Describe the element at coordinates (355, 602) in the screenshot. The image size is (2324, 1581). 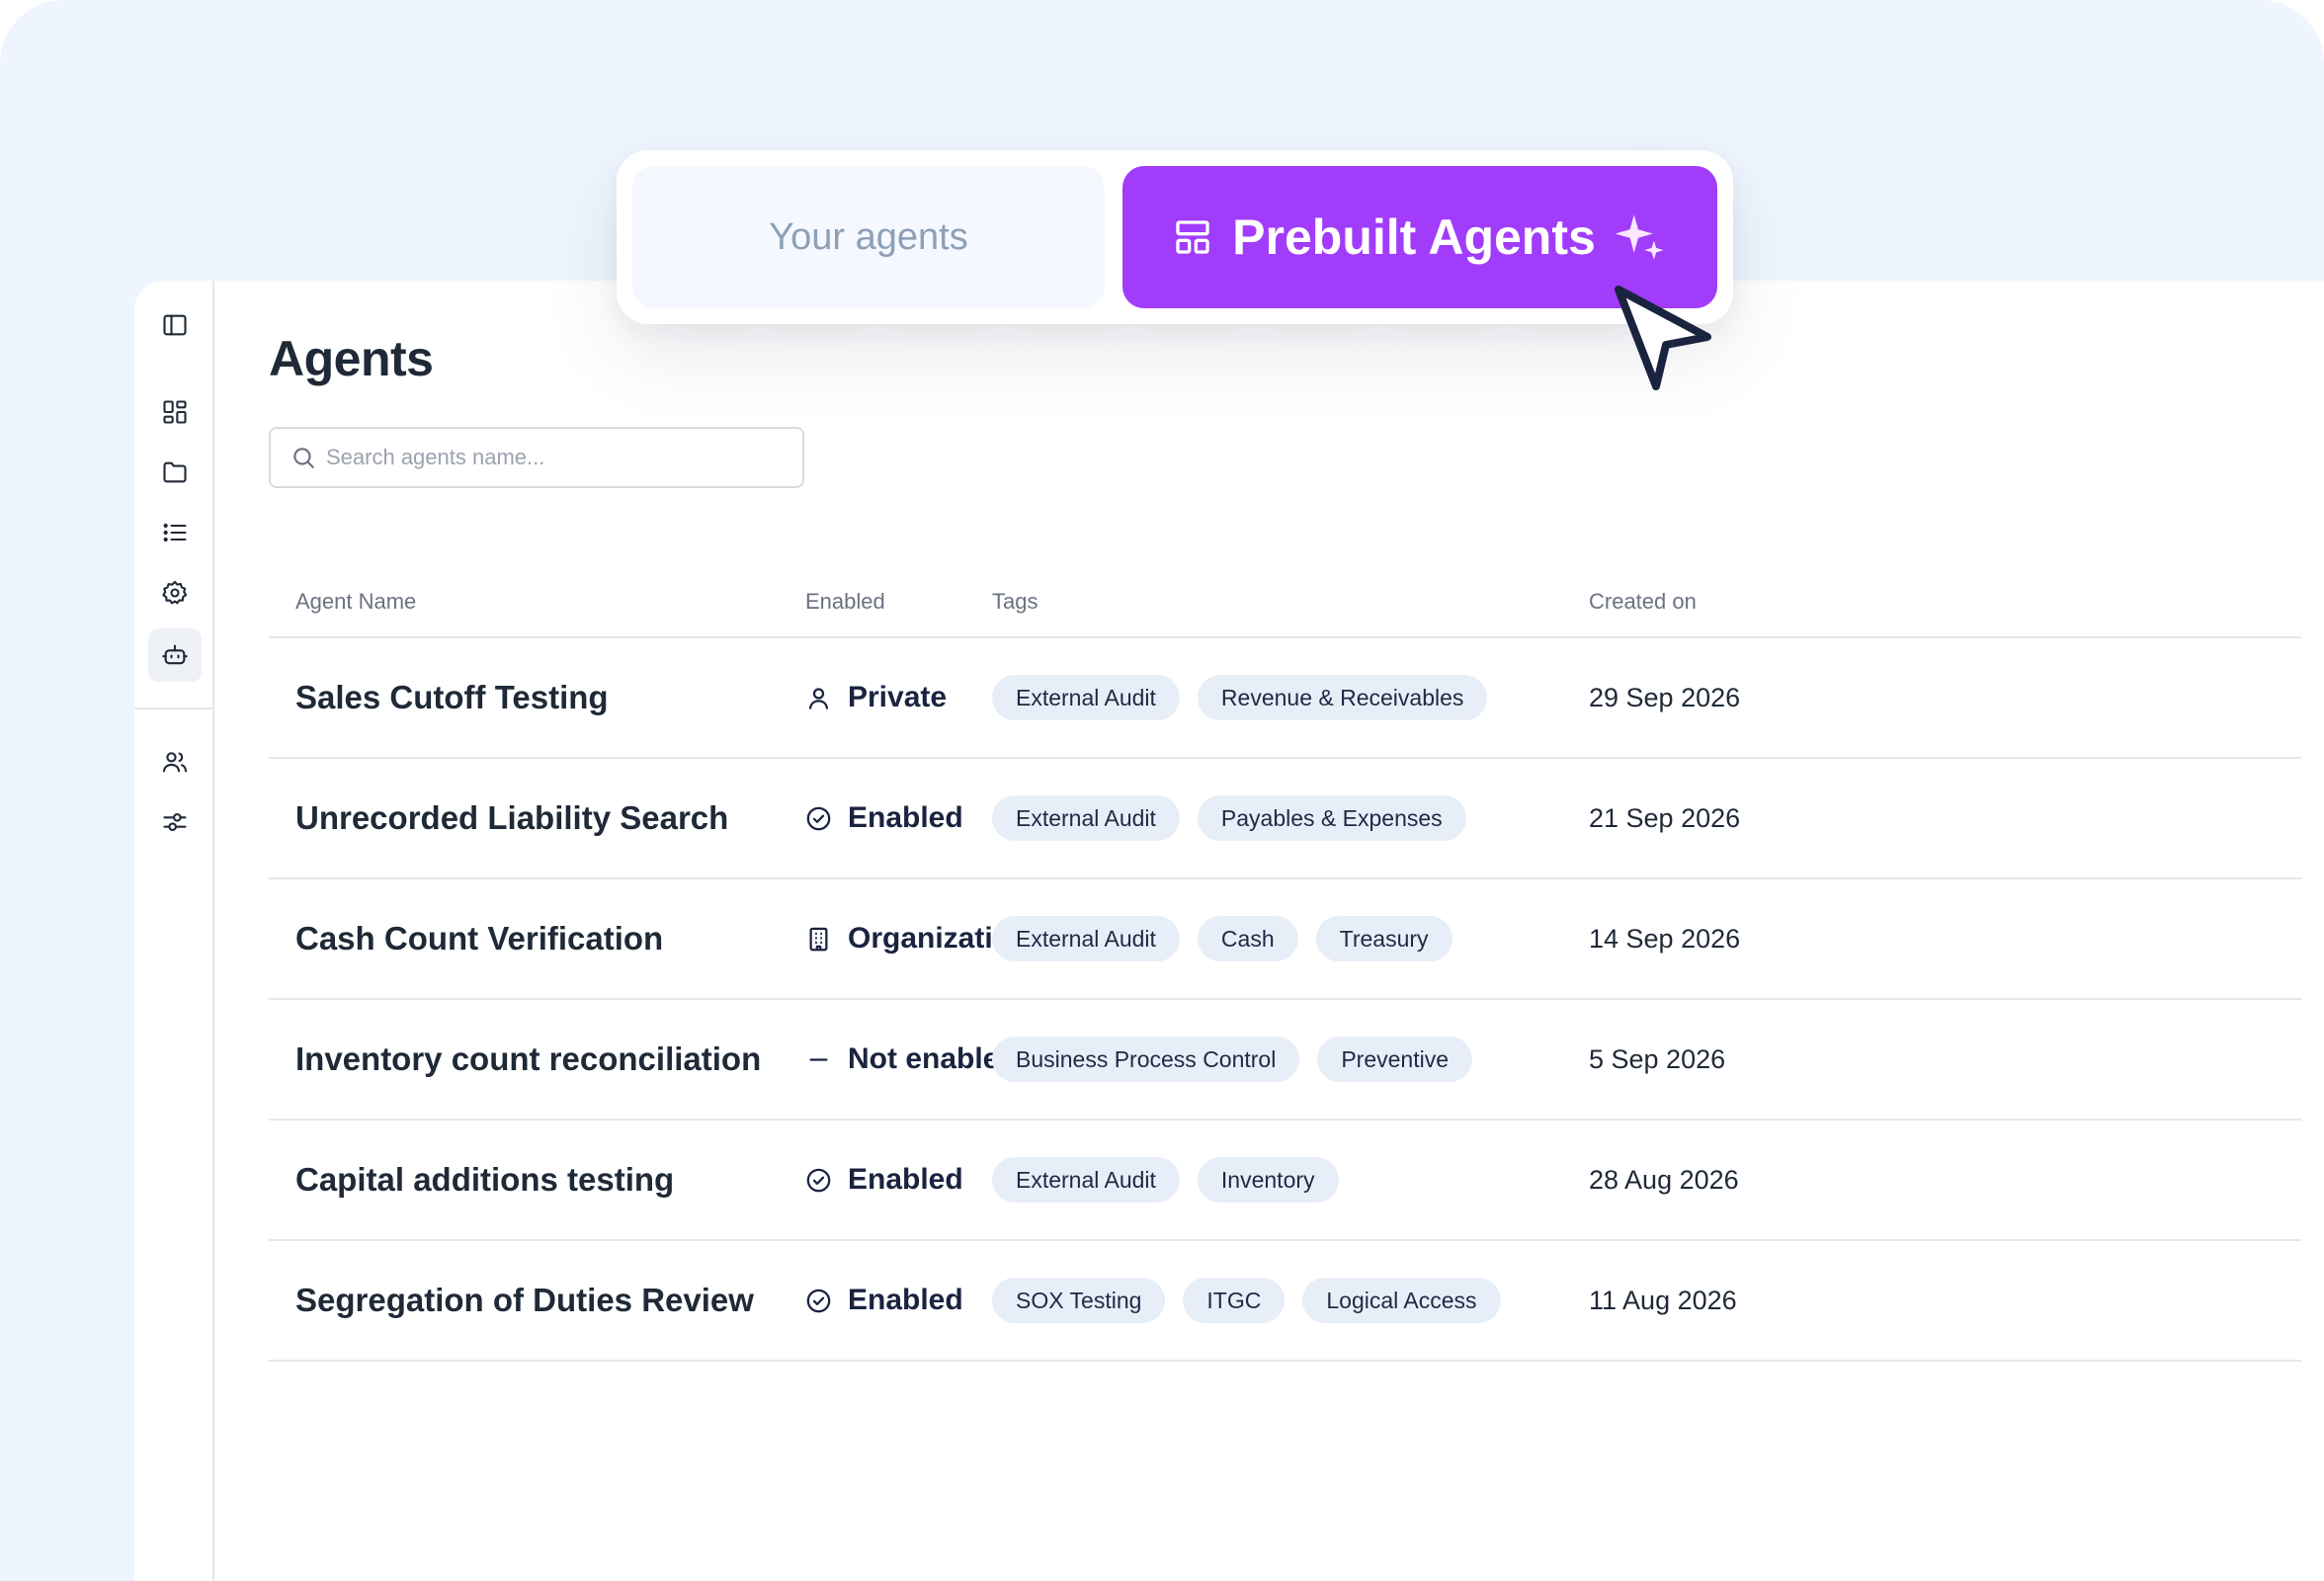
I see `column-header-agent-name: Agent Name` at that location.